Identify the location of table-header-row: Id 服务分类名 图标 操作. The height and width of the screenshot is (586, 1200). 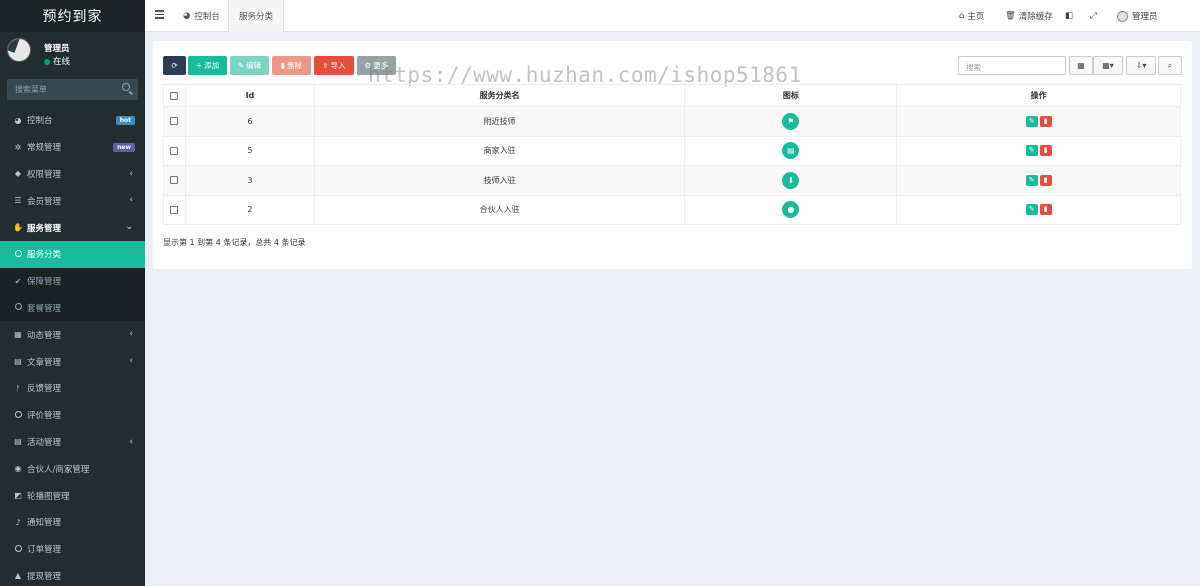
(672, 95).